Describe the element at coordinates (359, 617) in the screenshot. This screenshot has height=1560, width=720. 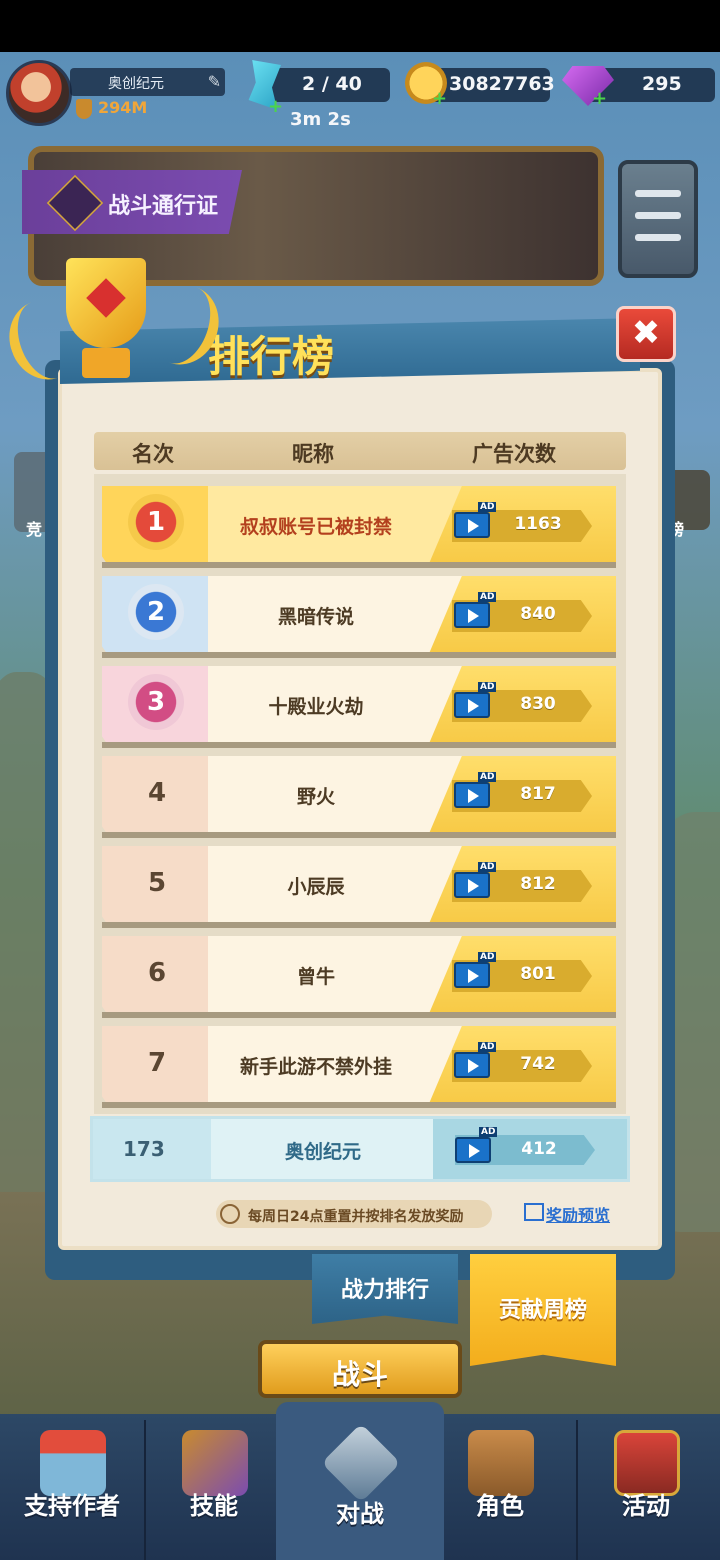
I see `leaderboard-row: 2 黑暗传说 AD 840` at that location.